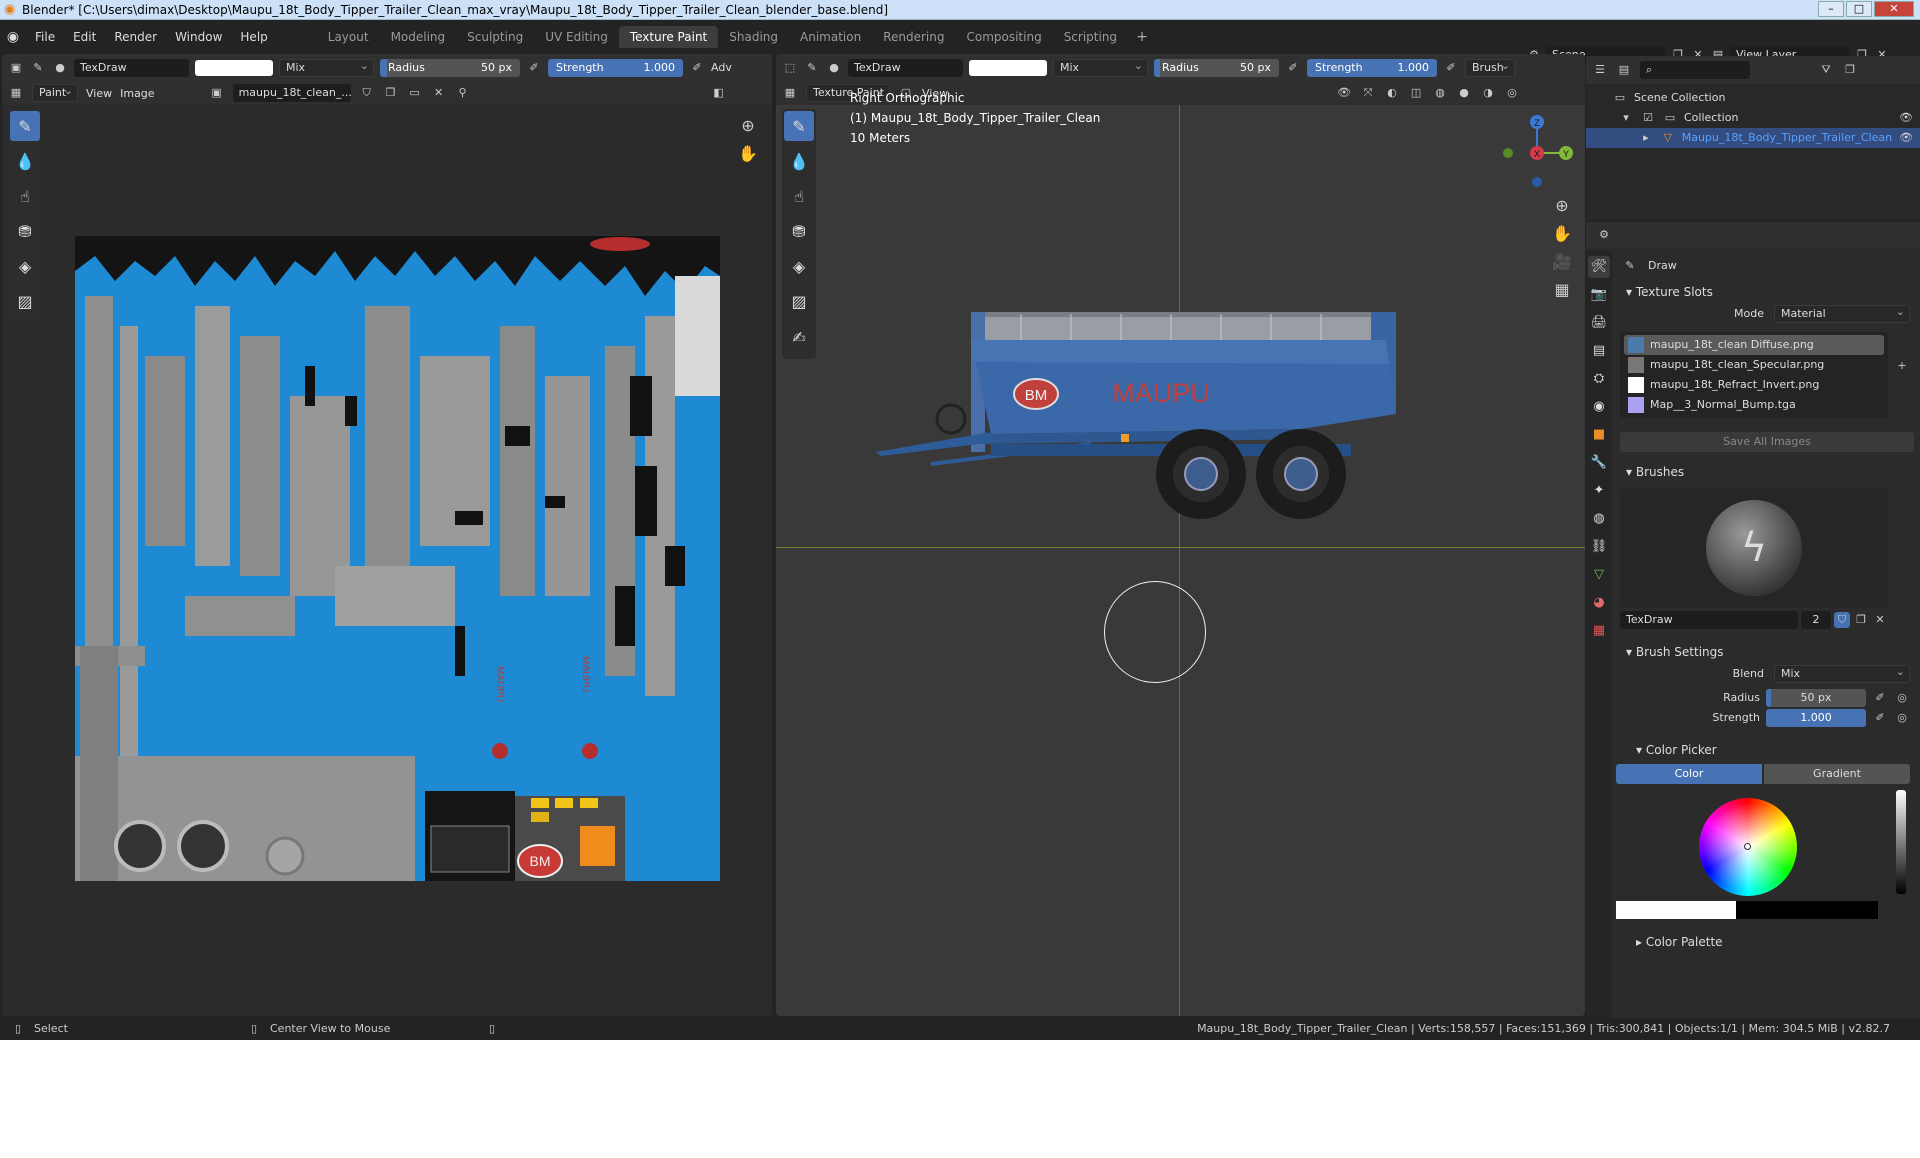  I want to click on tab-layout: Layout, so click(348, 37).